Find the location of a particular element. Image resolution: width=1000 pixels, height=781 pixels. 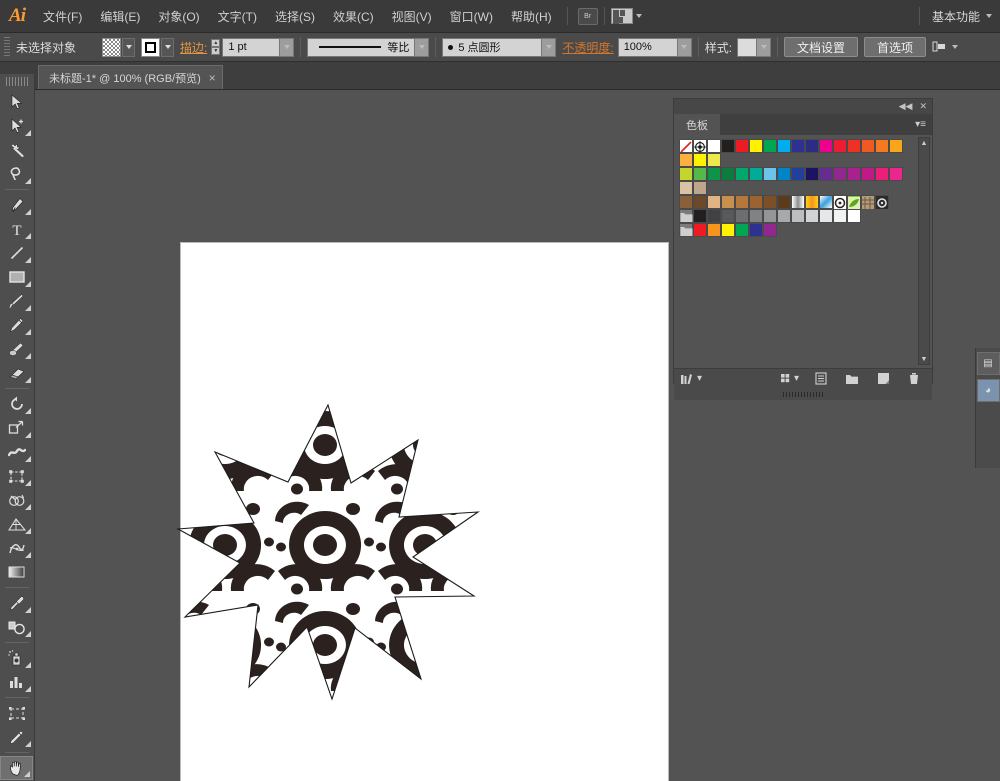

stroke-weight-dropdown is located at coordinates (287, 47).